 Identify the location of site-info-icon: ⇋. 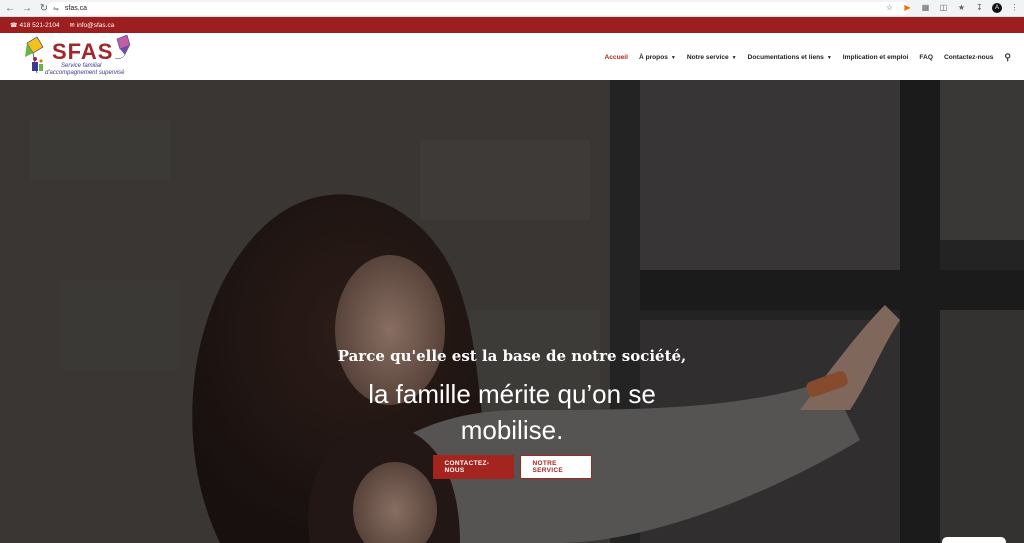
(56, 9).